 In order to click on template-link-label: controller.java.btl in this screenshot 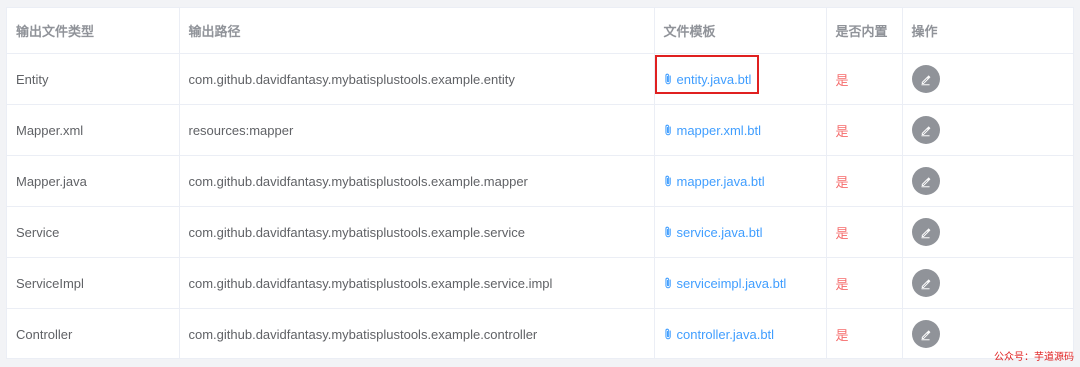, I will do `click(725, 334)`.